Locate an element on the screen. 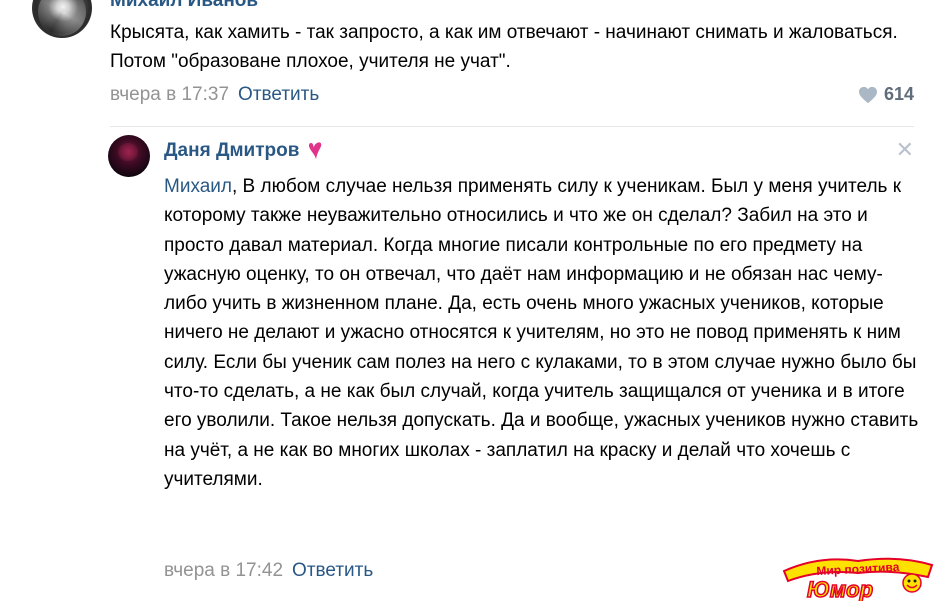 This screenshot has width=950, height=603. svg-text: Мир позитива is located at coordinates (858, 569).